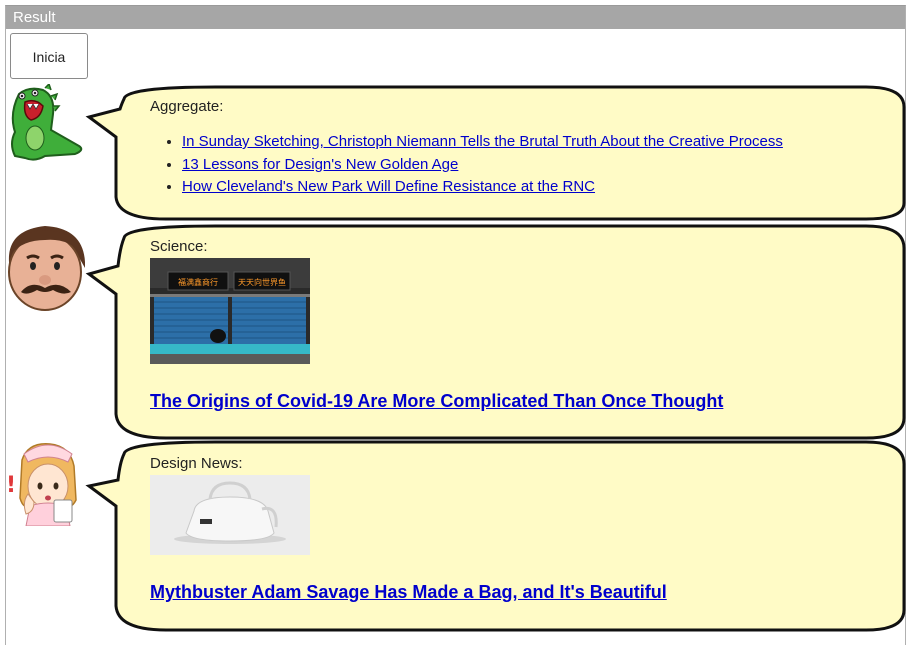 This screenshot has width=911, height=645. What do you see at coordinates (230, 311) in the screenshot?
I see `shuttered-shop-image: 福满鑫商行 天天向世界鱼` at bounding box center [230, 311].